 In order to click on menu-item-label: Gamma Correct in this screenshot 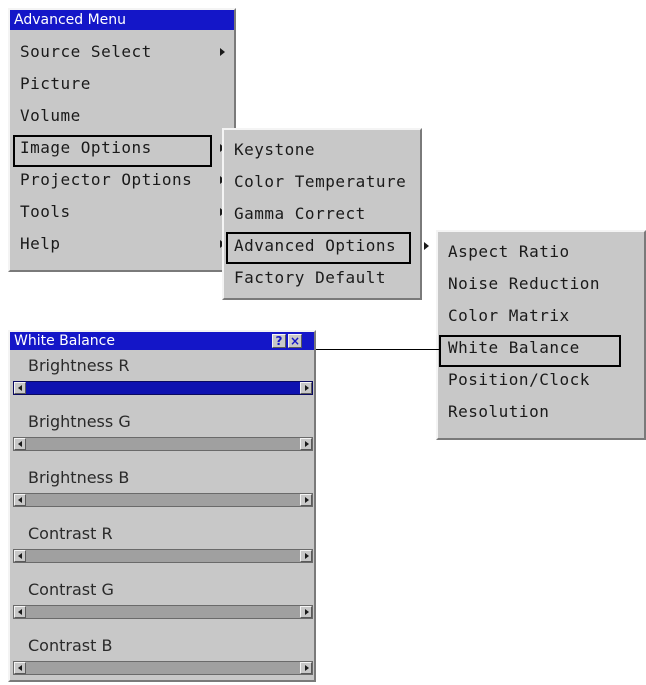, I will do `click(300, 213)`.